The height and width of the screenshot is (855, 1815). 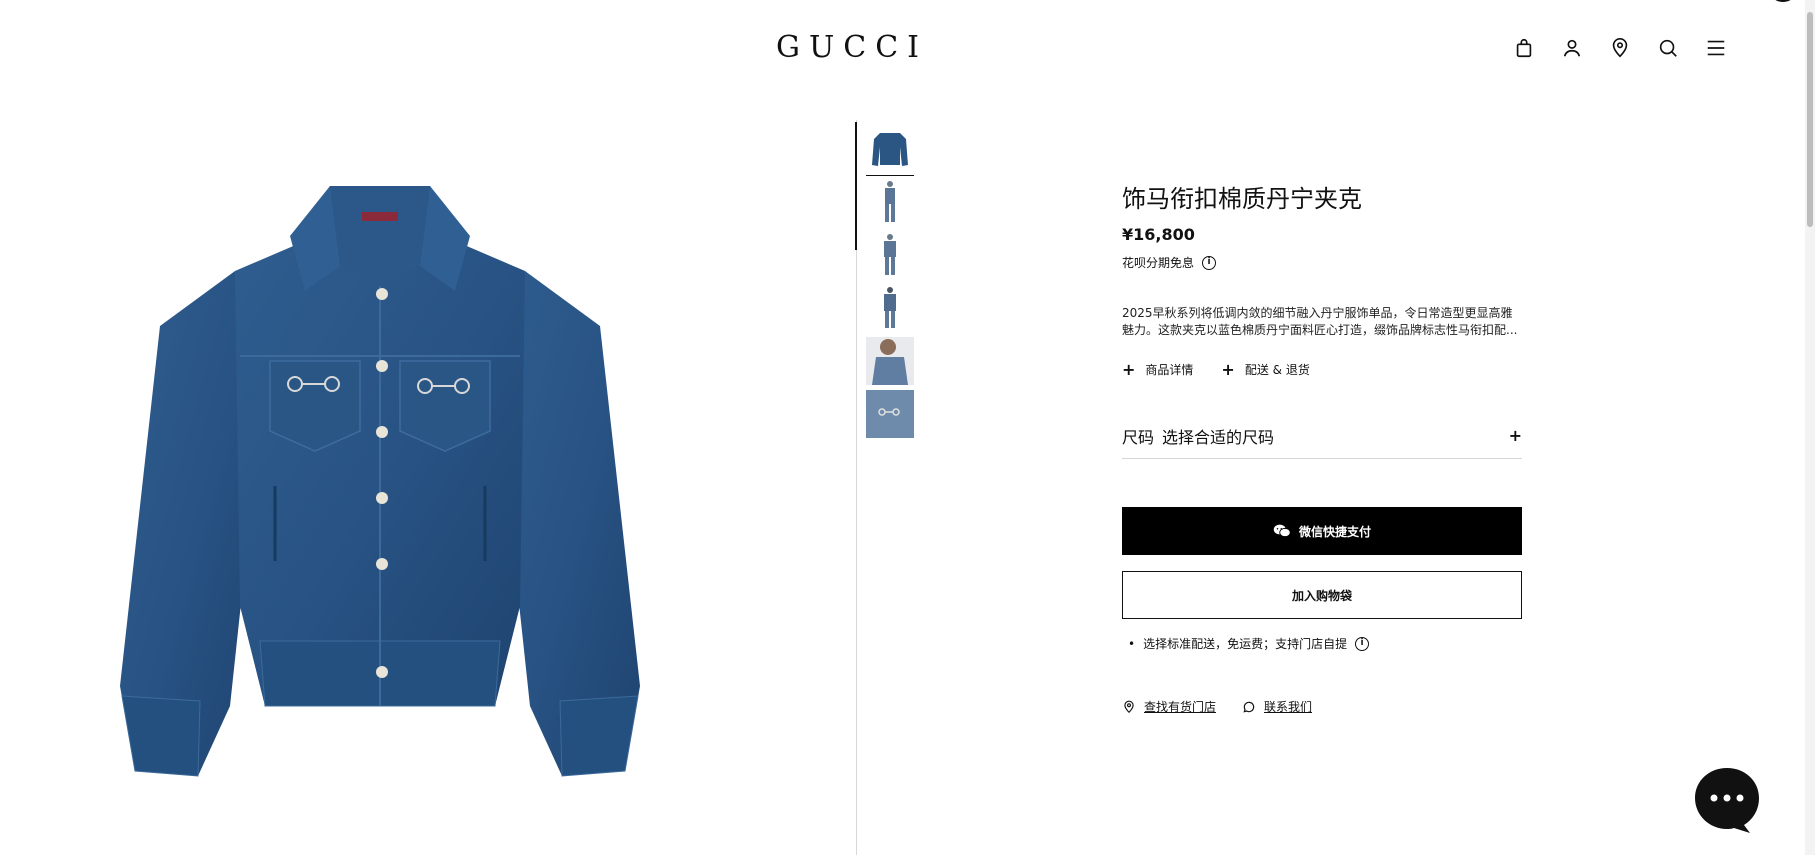 I want to click on product-title: 饰马衔扣棉质丹宁夹克, so click(x=1242, y=199).